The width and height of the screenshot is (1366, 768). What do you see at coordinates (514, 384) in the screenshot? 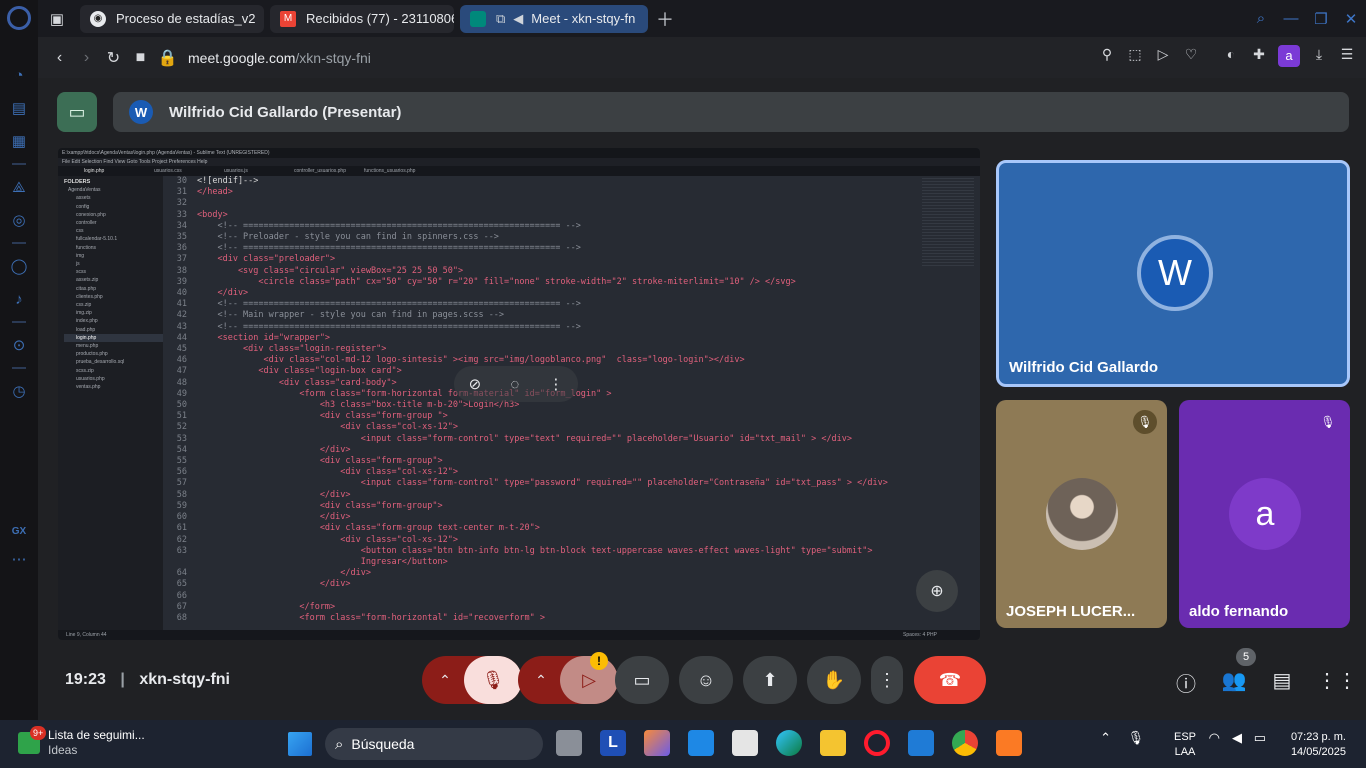
I see `hide-icon: ◌` at bounding box center [514, 384].